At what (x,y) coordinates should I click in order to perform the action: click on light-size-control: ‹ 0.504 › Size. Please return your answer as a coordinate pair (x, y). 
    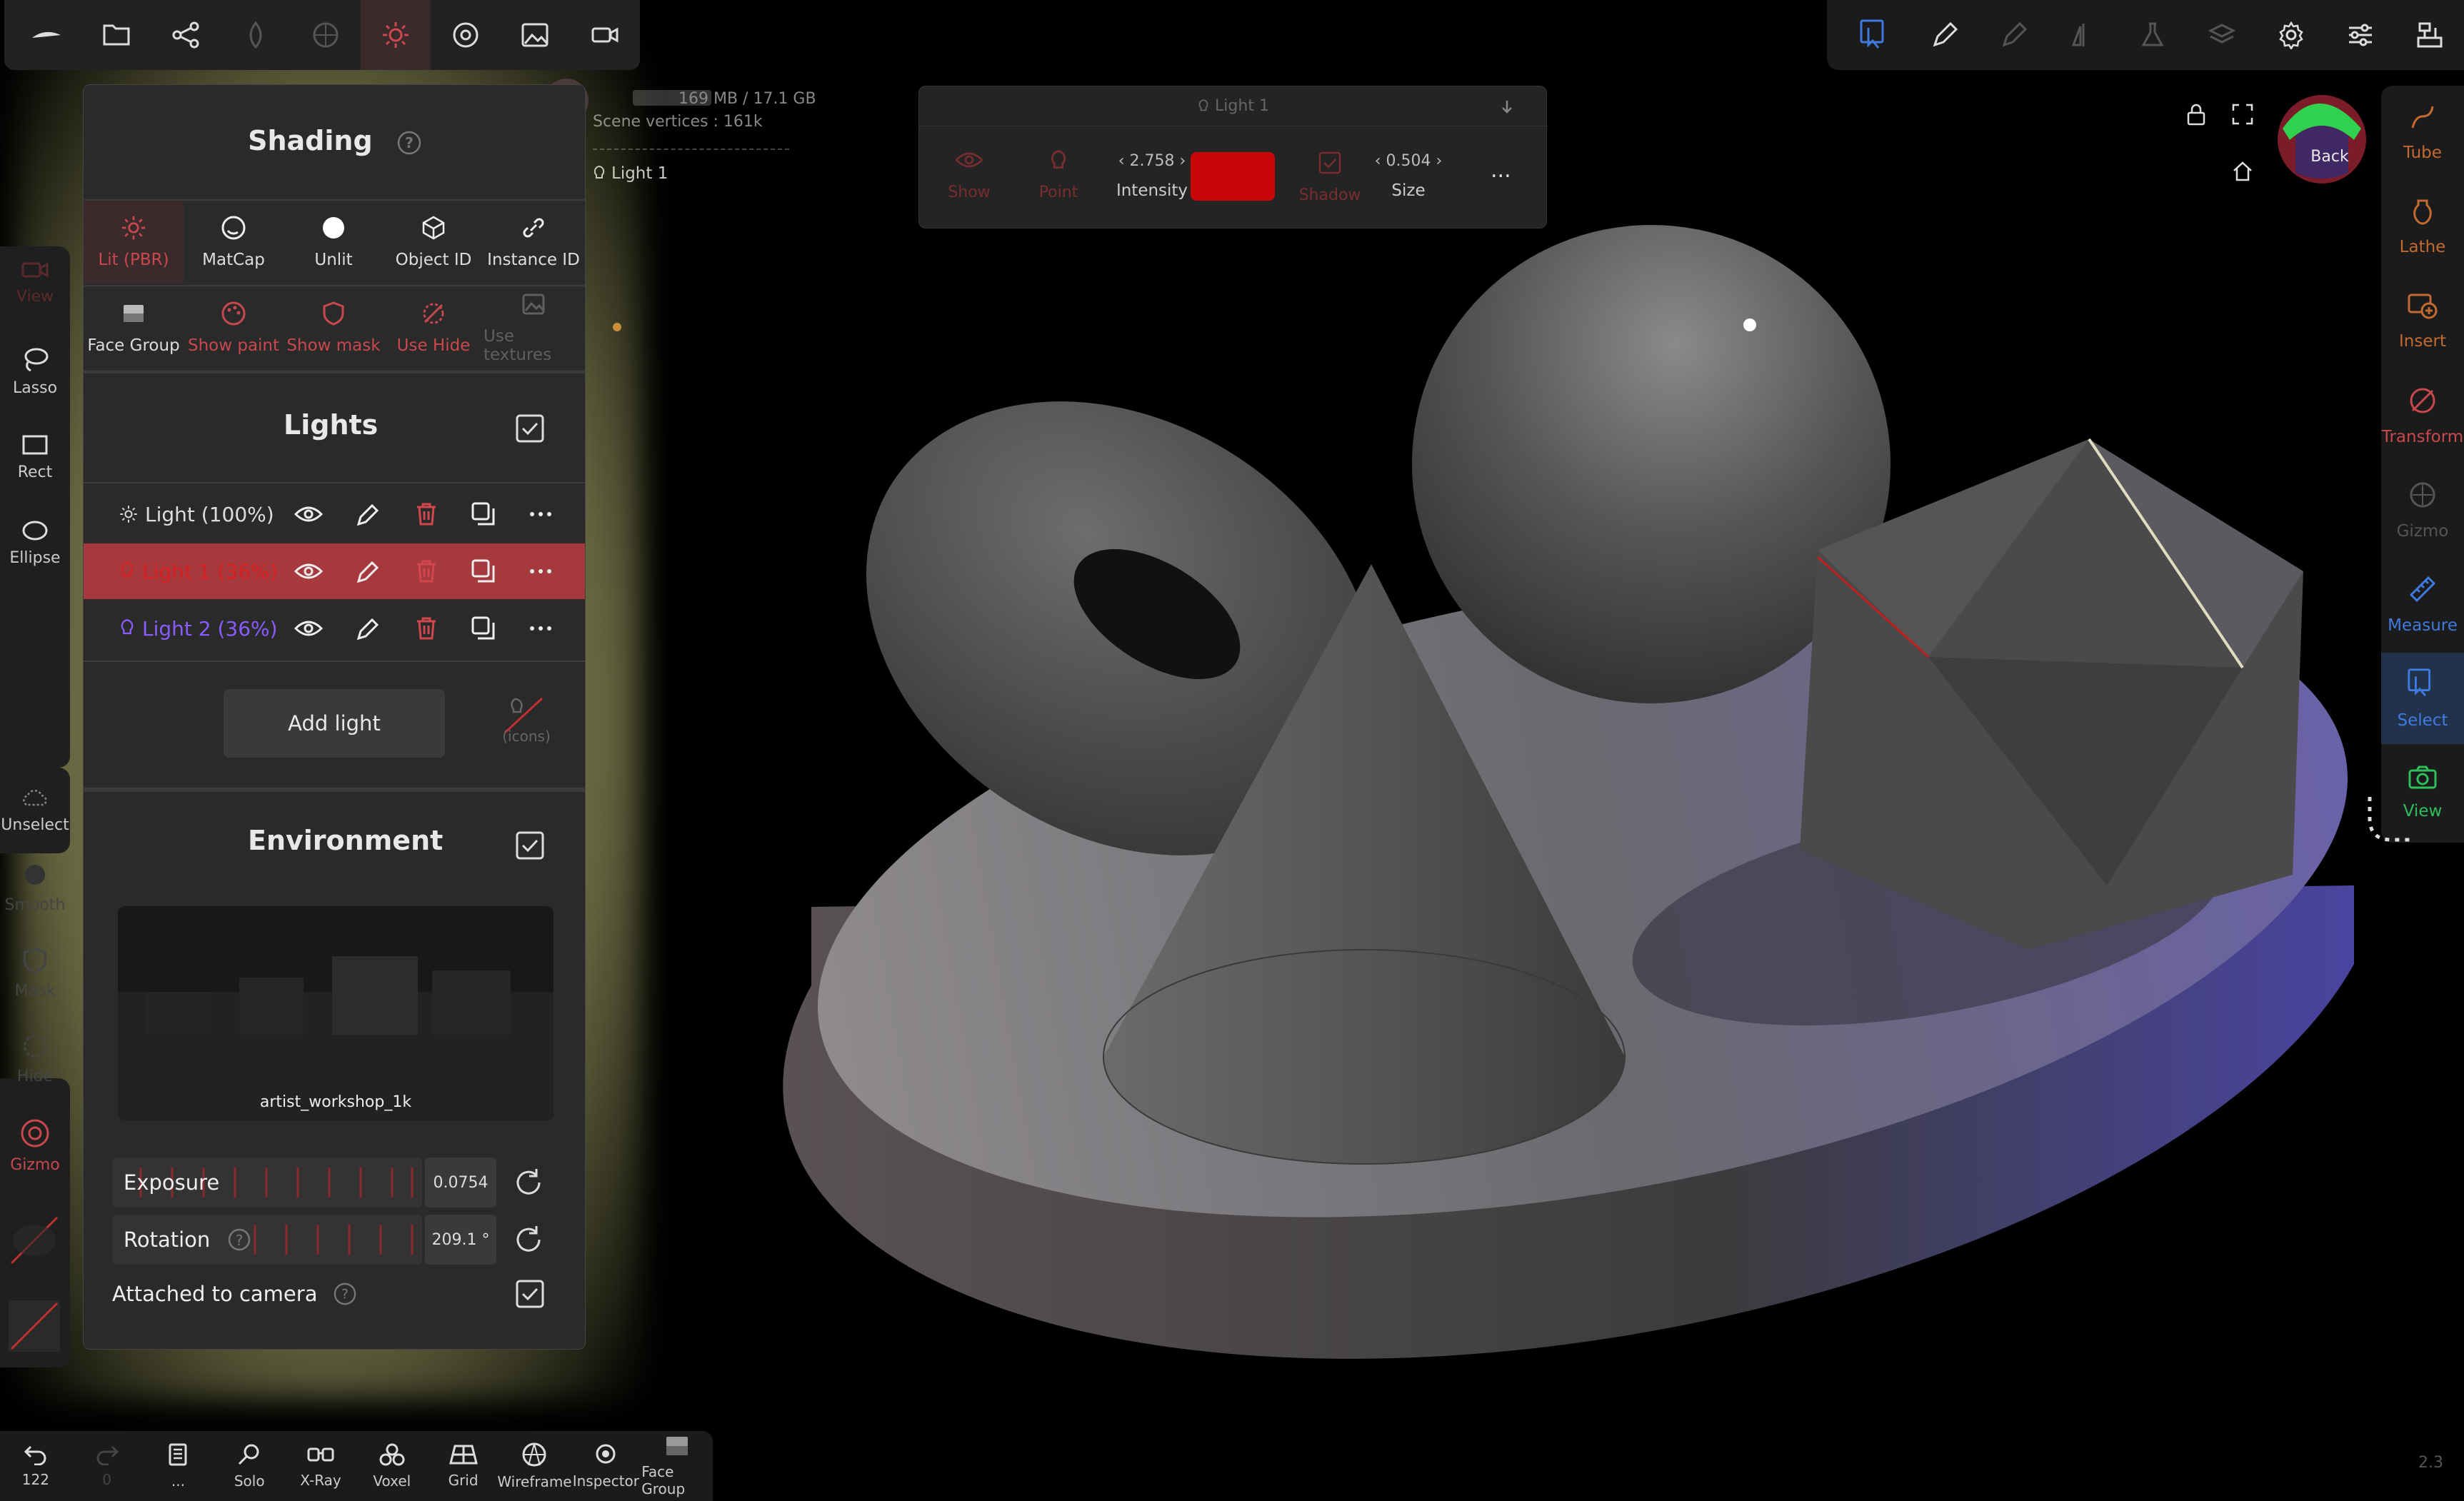
    Looking at the image, I should click on (1408, 176).